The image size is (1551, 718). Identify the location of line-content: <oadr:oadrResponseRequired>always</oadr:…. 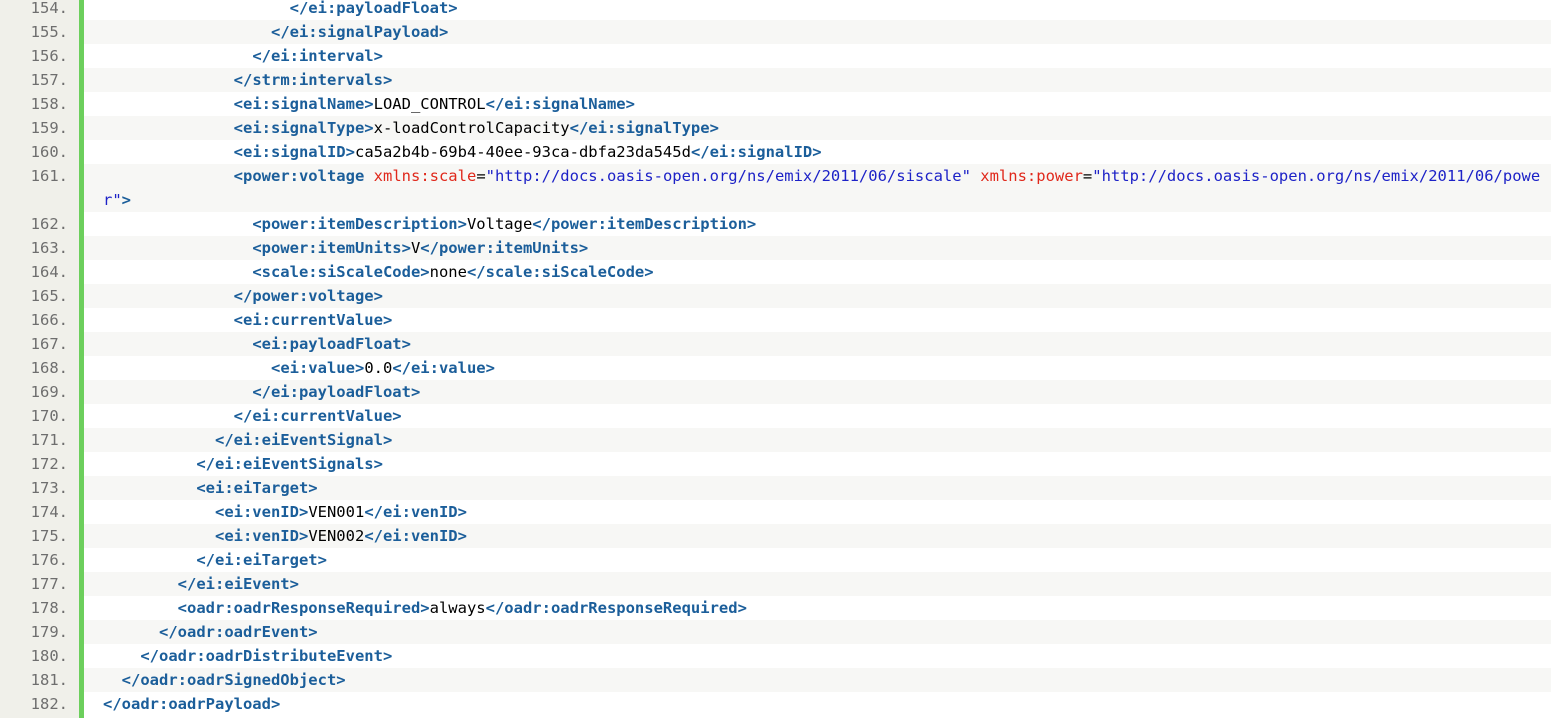
(817, 608).